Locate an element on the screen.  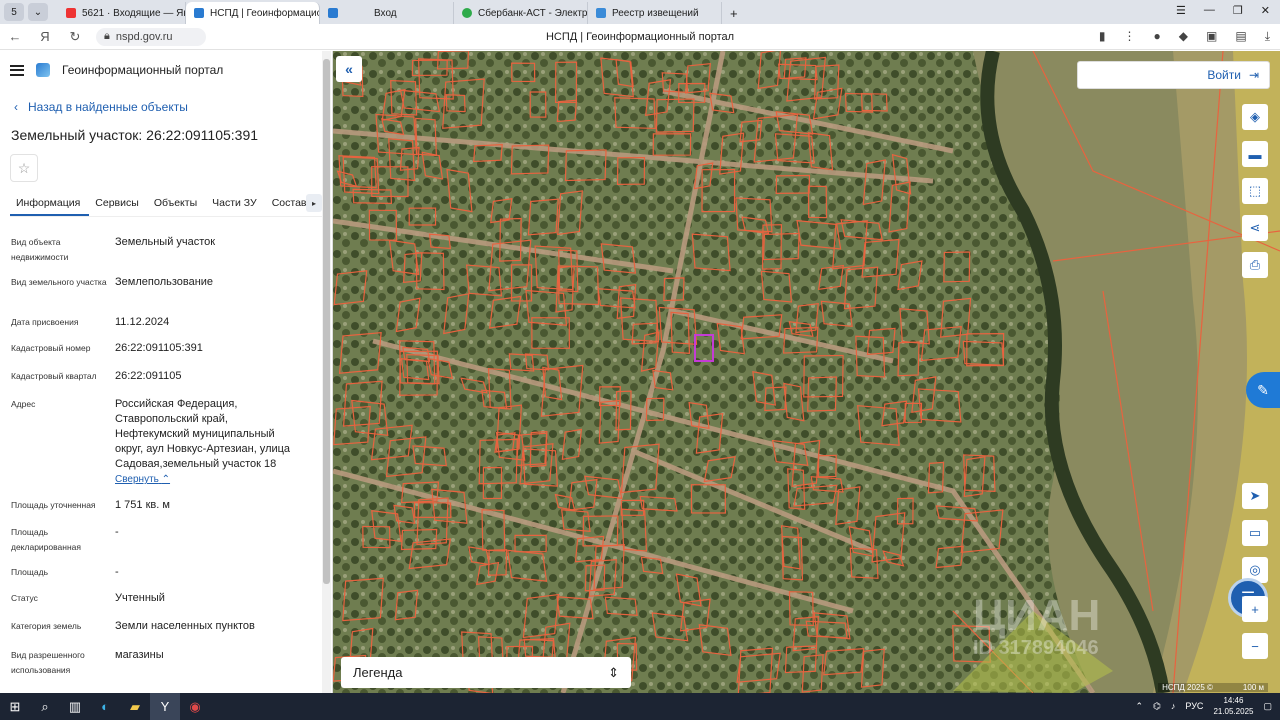
system-tray: ⌃ ⌬ ♪ РУС 14:46 21.05.2025 ▢ is located at coordinates (1204, 706).